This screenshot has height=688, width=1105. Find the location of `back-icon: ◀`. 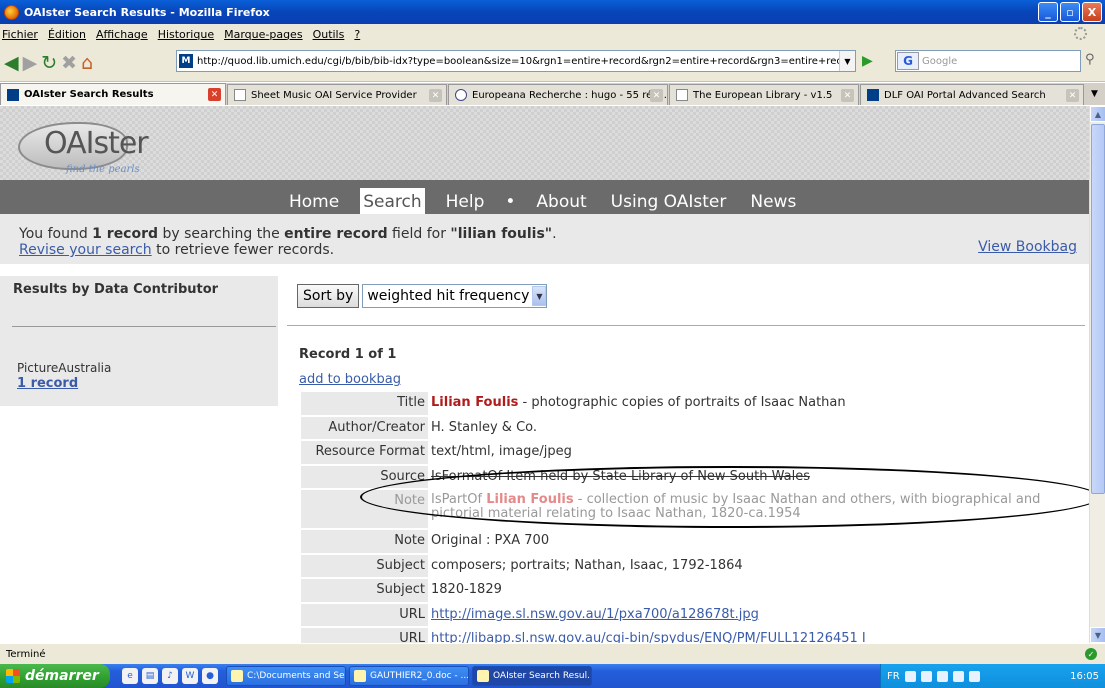

back-icon: ◀ is located at coordinates (11, 63).